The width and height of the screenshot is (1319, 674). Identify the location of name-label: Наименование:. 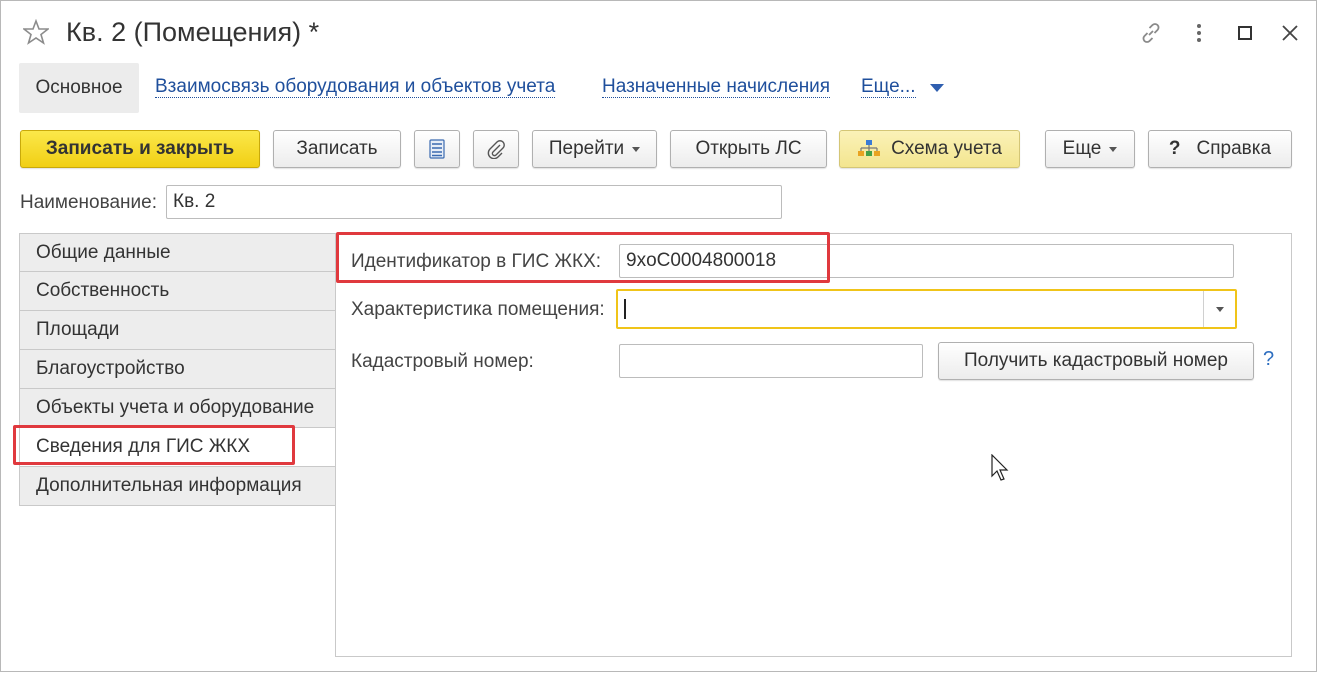
(88, 202).